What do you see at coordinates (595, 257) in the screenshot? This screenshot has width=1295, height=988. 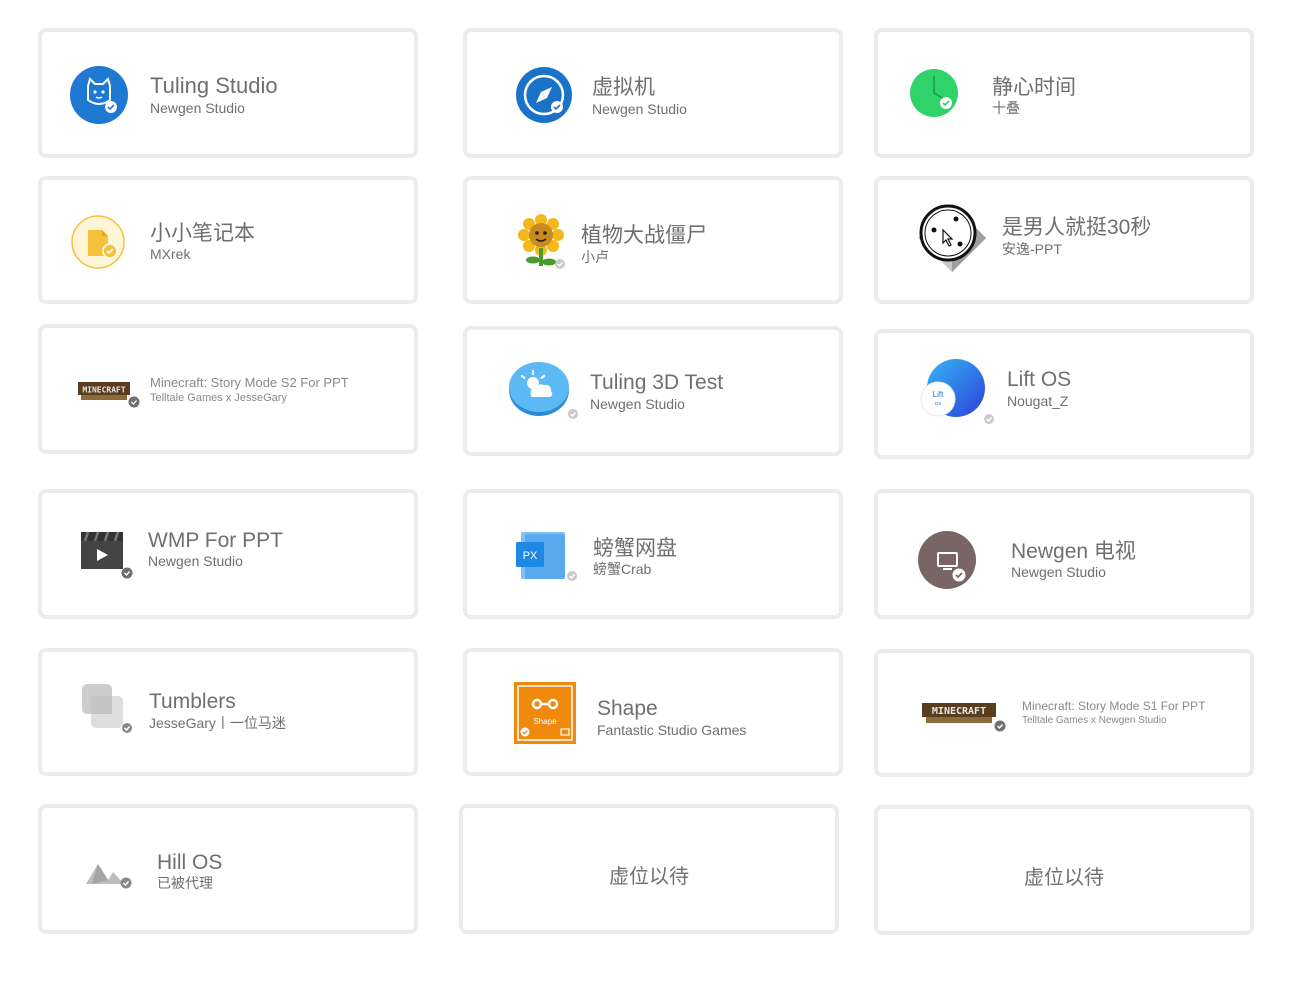 I see `app-developer: 小卢` at bounding box center [595, 257].